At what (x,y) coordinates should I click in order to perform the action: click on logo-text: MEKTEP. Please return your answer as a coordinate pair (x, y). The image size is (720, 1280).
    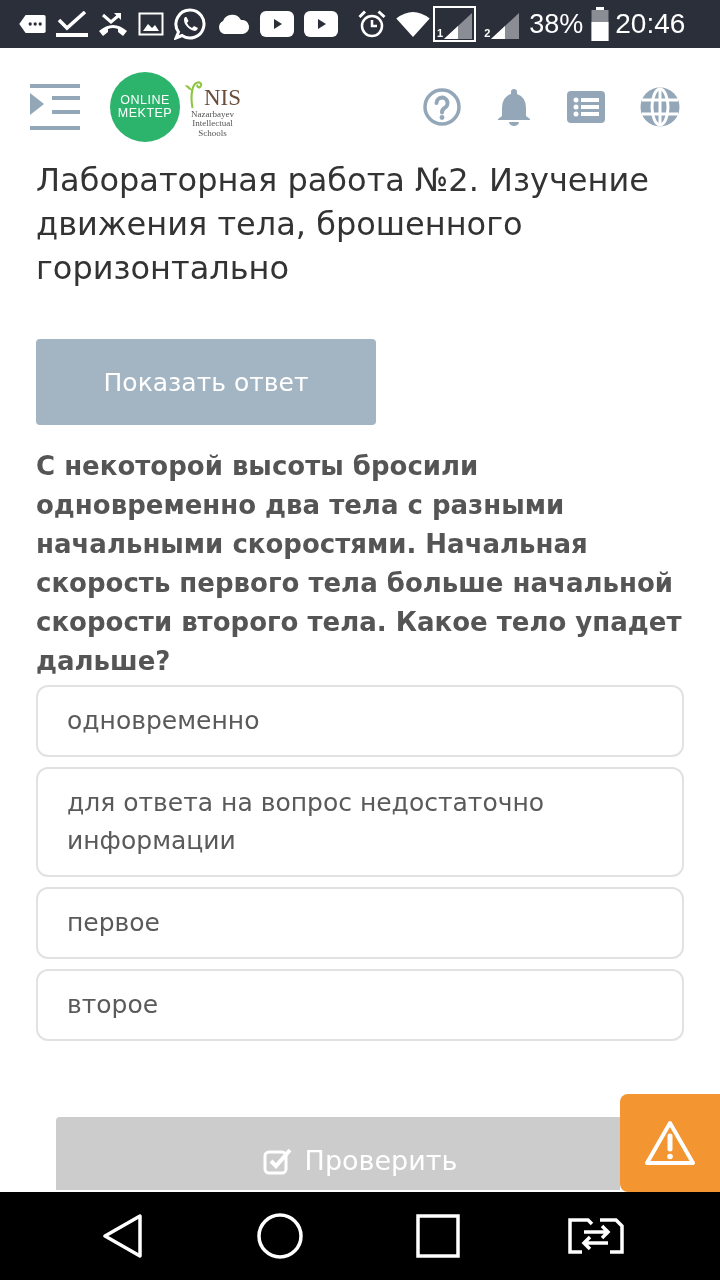
    Looking at the image, I should click on (145, 113).